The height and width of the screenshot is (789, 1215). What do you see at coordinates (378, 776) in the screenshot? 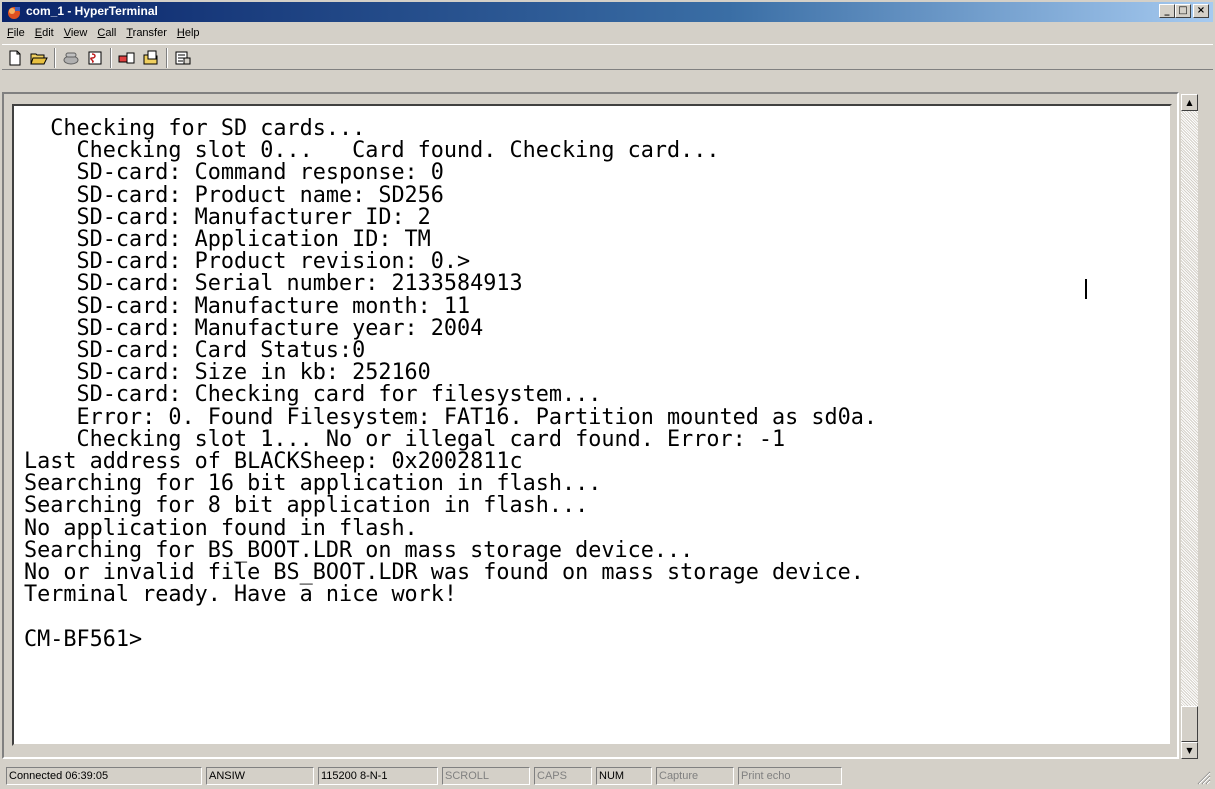
I see `status-port-settings: 115200 8-N-1` at bounding box center [378, 776].